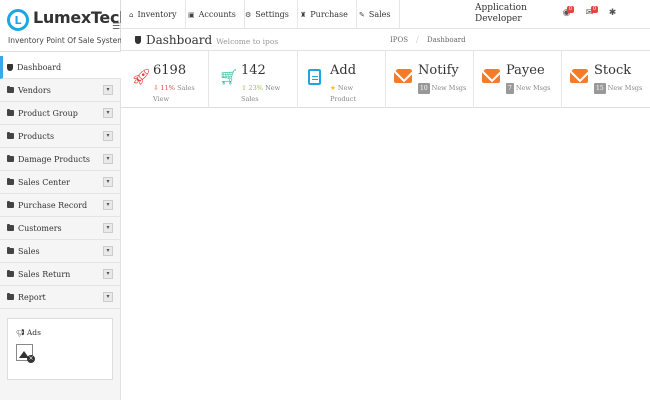 The width and height of the screenshot is (650, 400). Describe the element at coordinates (60, 136) in the screenshot. I see `sidebar-item-products: Products ▾` at that location.